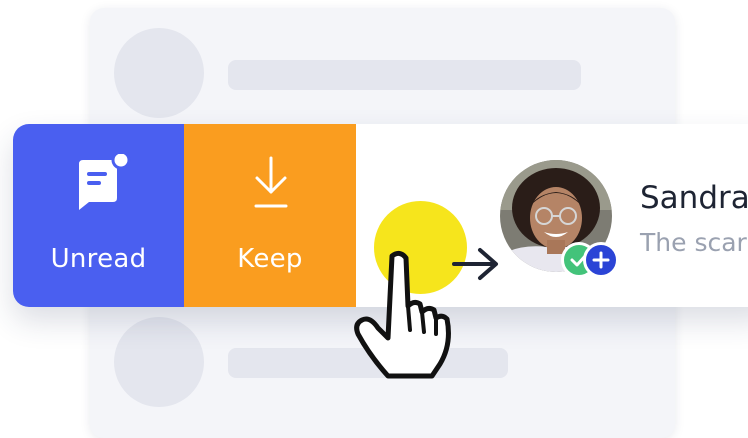 The image size is (748, 438). What do you see at coordinates (98, 259) in the screenshot?
I see `unread-action-label: Unread` at bounding box center [98, 259].